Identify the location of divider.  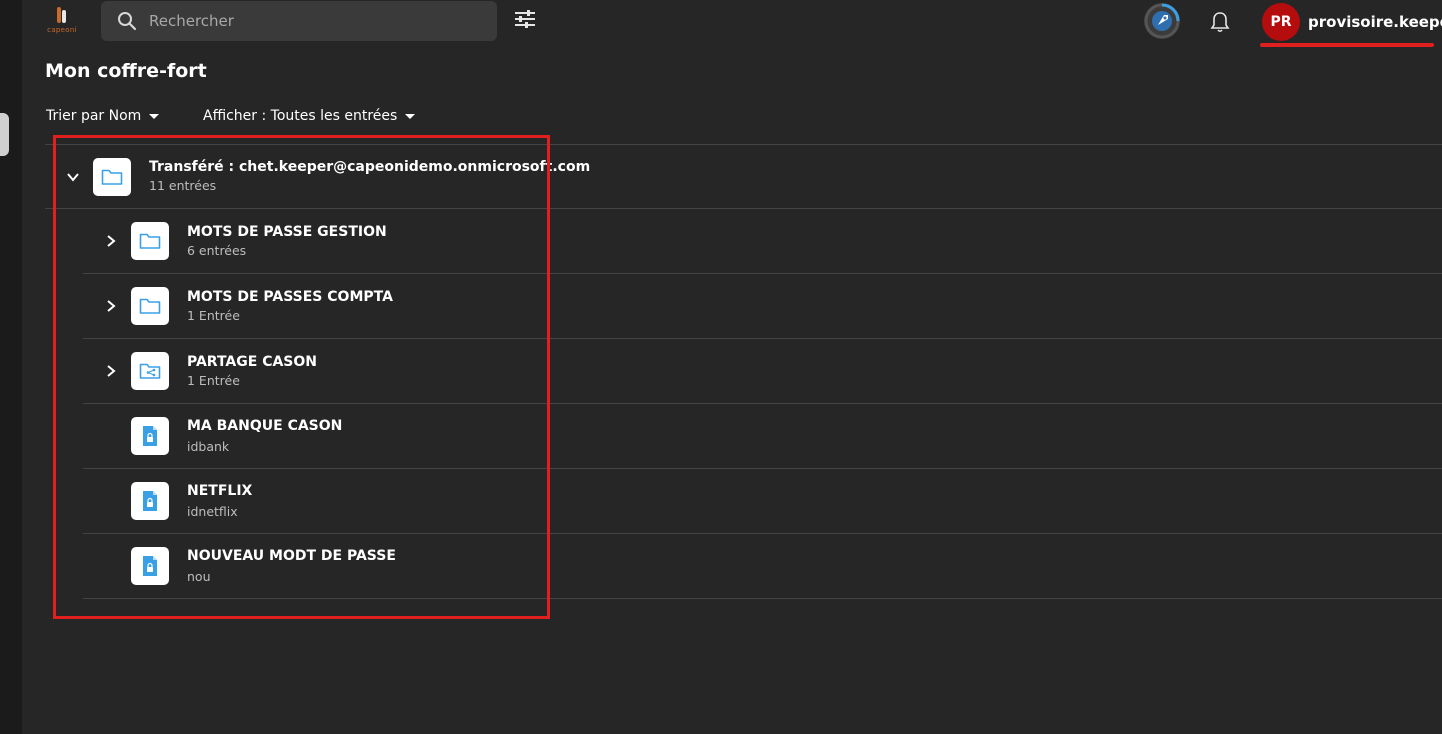
(762, 598).